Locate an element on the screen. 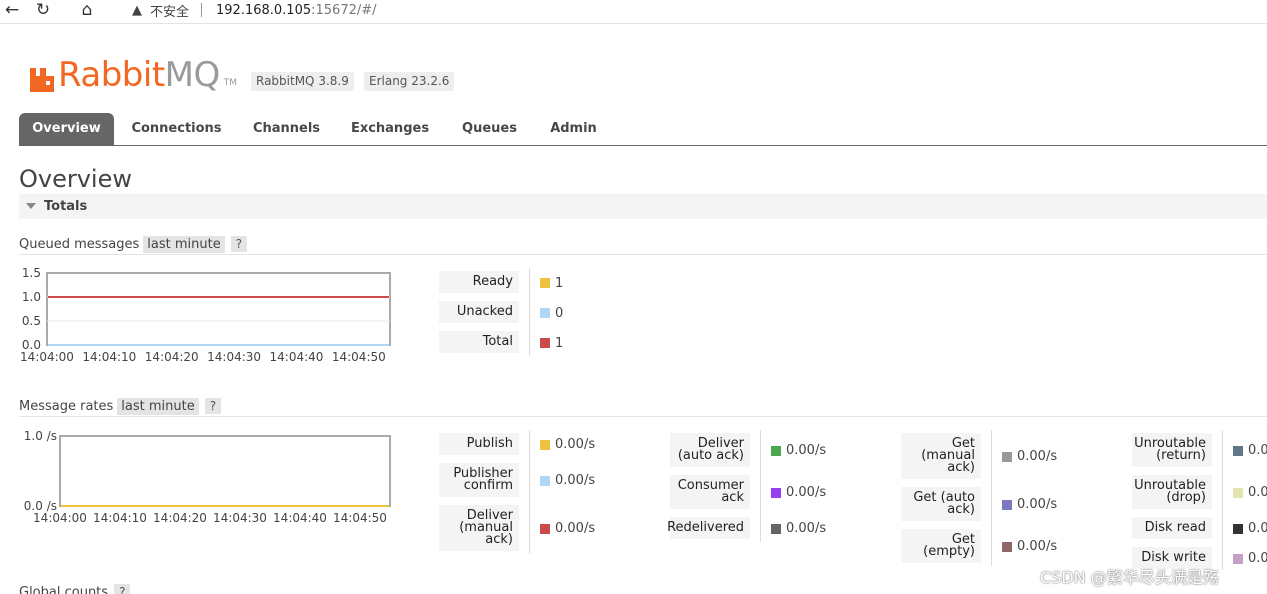 This screenshot has width=1267, height=594. browser-bar: ← ↻ ⌂ ▲ 不安全 192.168.0.105 :15672/#/ is located at coordinates (633, 12).